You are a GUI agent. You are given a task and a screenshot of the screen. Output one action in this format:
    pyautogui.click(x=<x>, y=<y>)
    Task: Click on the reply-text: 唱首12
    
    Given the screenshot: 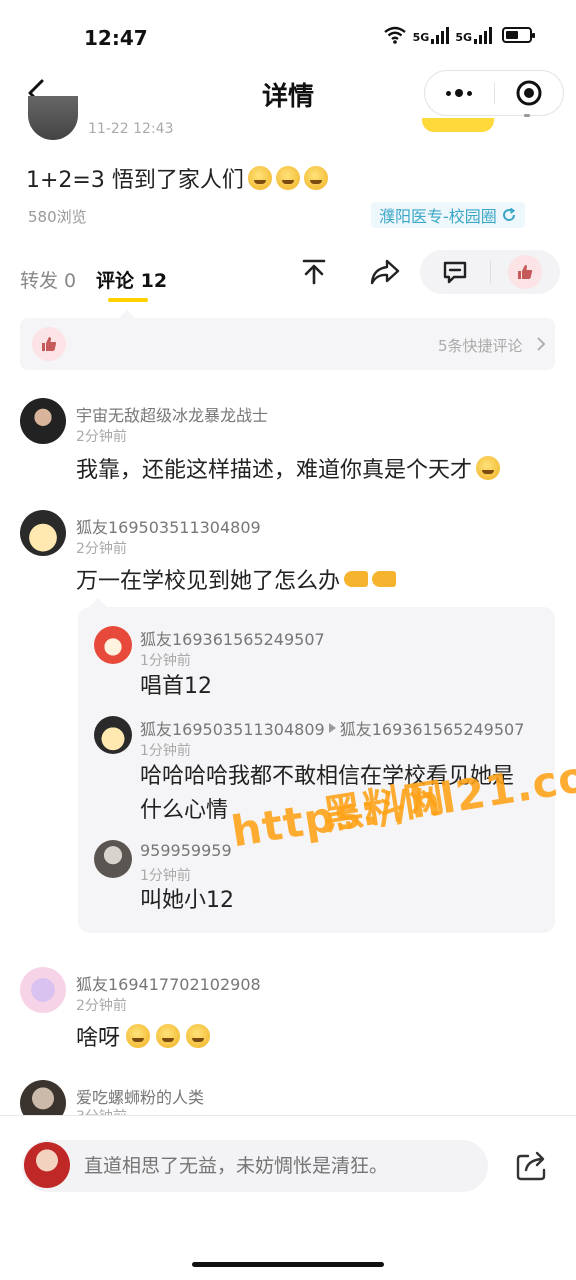 What is the action you would take?
    pyautogui.click(x=176, y=687)
    